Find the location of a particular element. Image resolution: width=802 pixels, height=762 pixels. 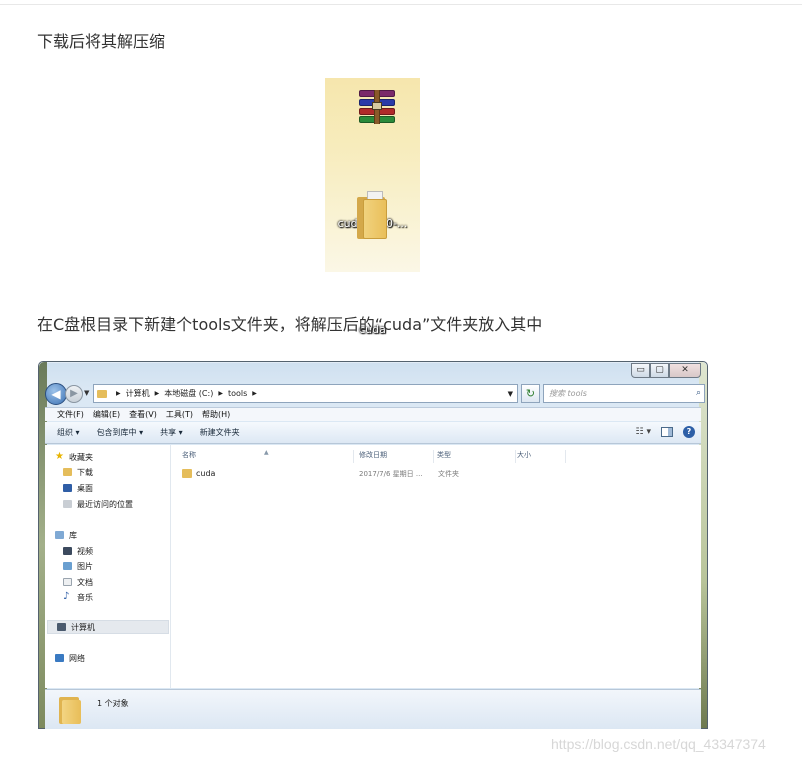

libraries-icon is located at coordinates (59, 535).